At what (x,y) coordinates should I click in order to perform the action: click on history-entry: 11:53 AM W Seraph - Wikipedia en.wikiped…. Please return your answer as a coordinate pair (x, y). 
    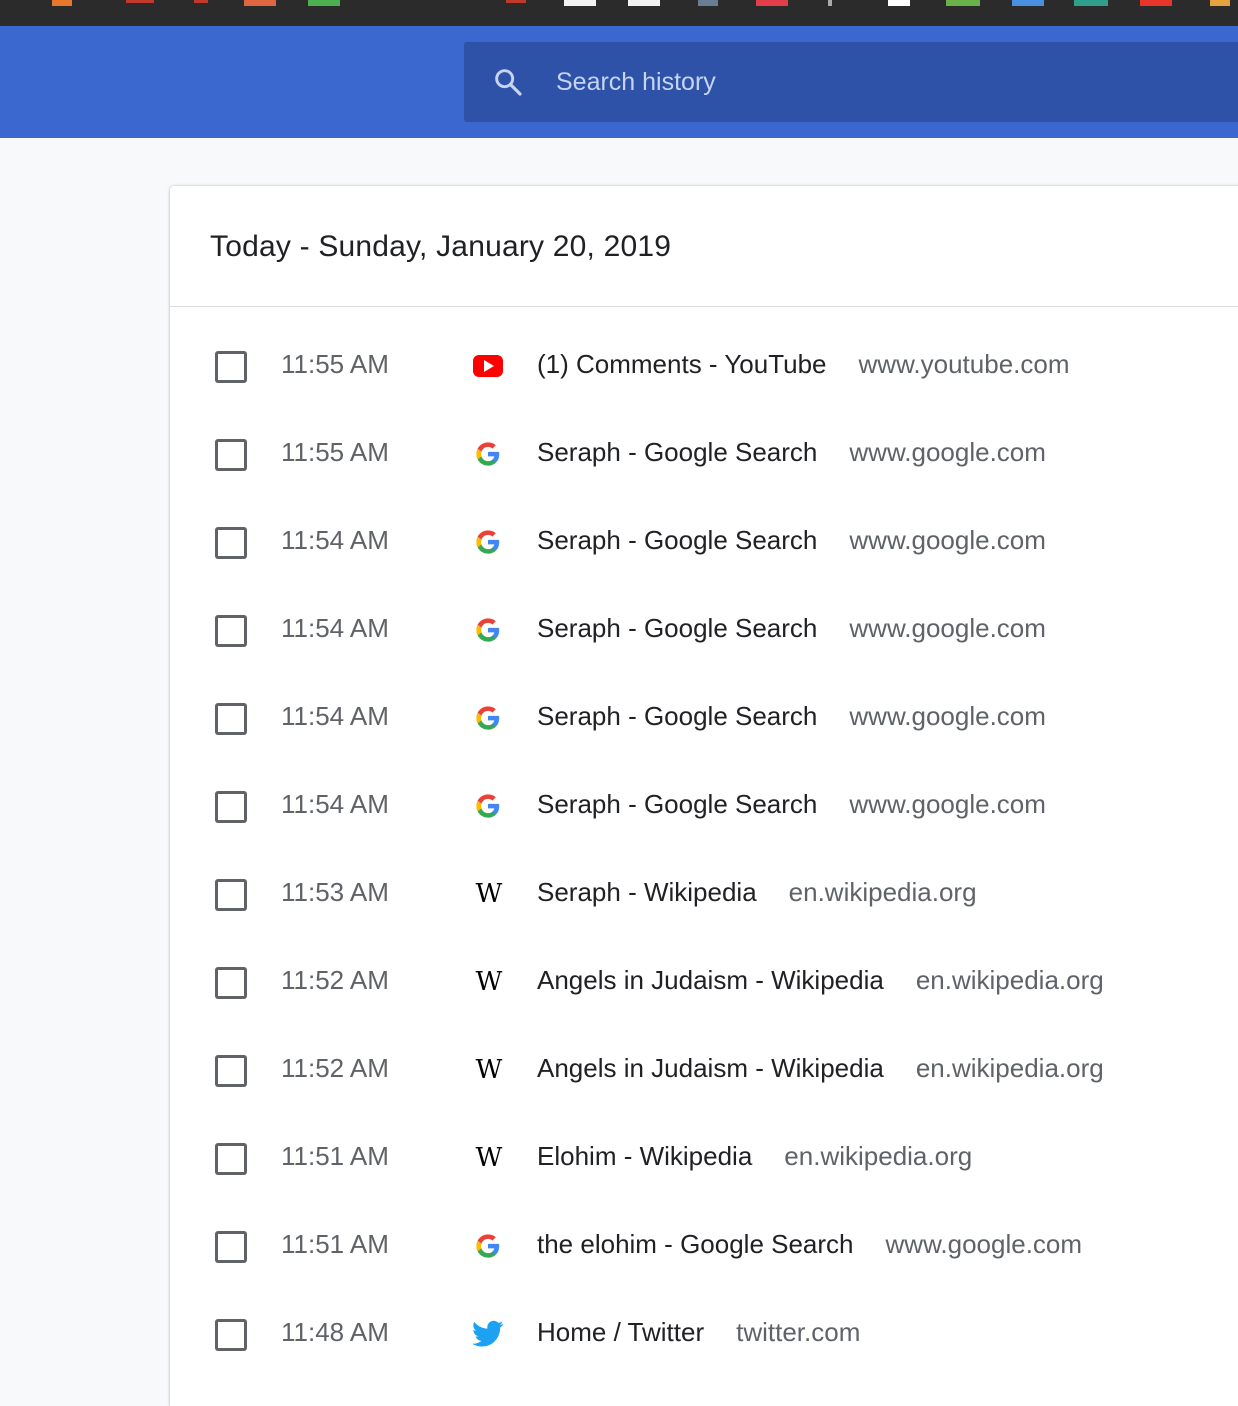
    Looking at the image, I should click on (704, 895).